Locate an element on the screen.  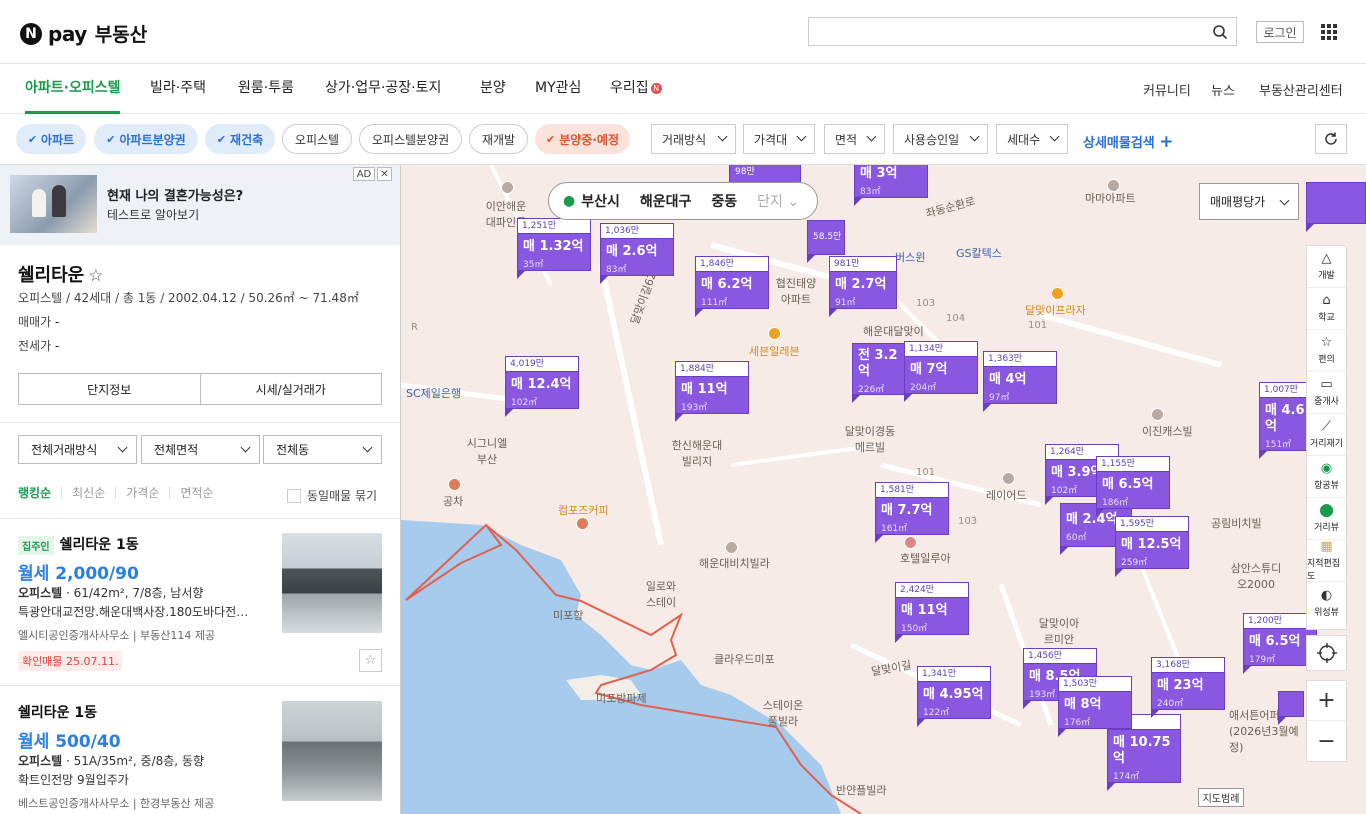
price-marker: 1,341만 매 4.95억 122㎡ is located at coordinates (954, 696).